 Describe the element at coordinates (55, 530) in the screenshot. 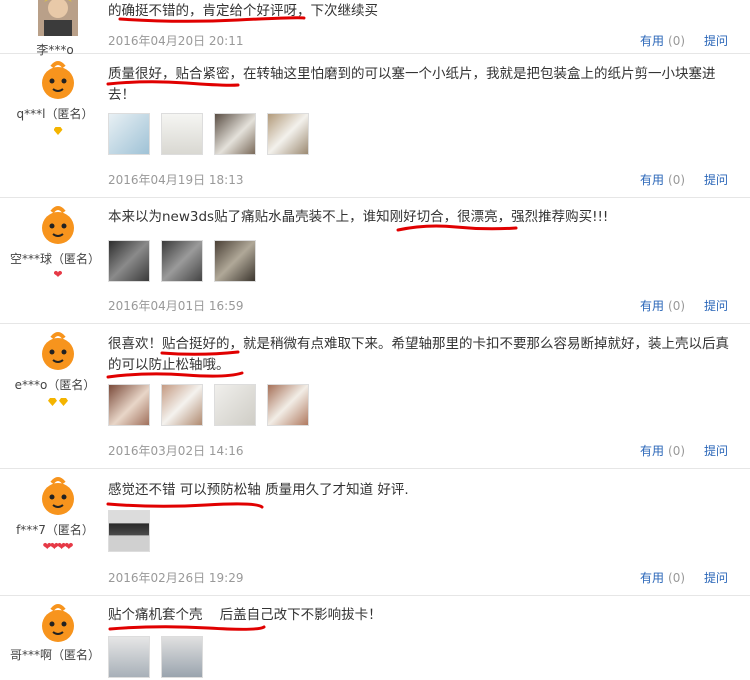

I see `username: f***7（匿名）` at that location.